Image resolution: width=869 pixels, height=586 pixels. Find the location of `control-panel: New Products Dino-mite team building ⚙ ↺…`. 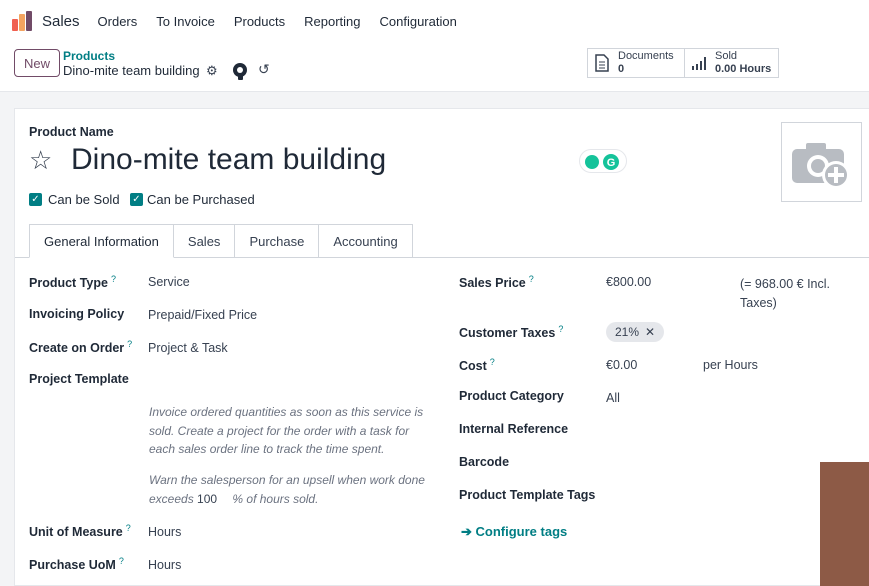

control-panel: New Products Dino-mite team building ⚙ ↺… is located at coordinates (434, 67).